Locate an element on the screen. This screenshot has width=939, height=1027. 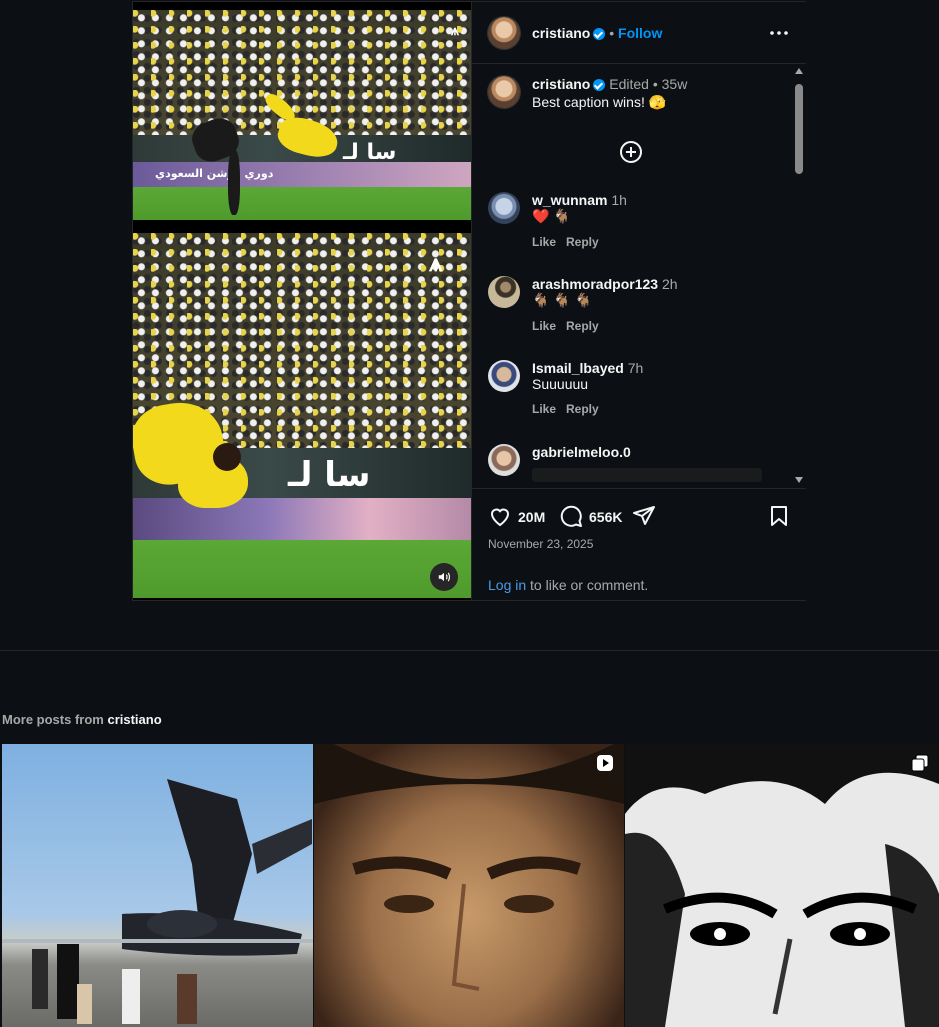
comment-icon is located at coordinates (571, 516).